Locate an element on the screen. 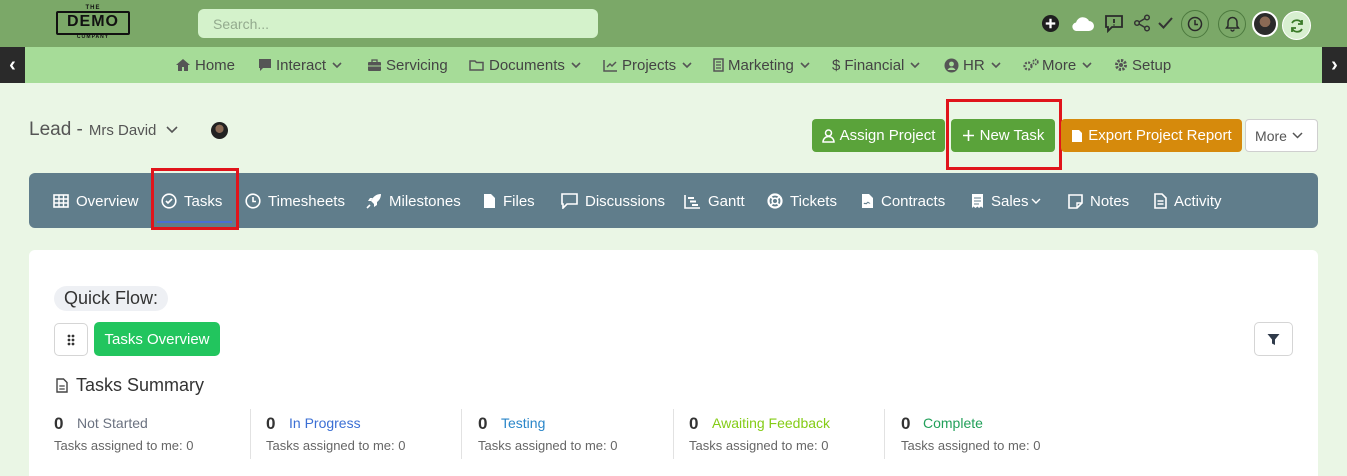  nav-item-interact: Interact is located at coordinates (300, 65).